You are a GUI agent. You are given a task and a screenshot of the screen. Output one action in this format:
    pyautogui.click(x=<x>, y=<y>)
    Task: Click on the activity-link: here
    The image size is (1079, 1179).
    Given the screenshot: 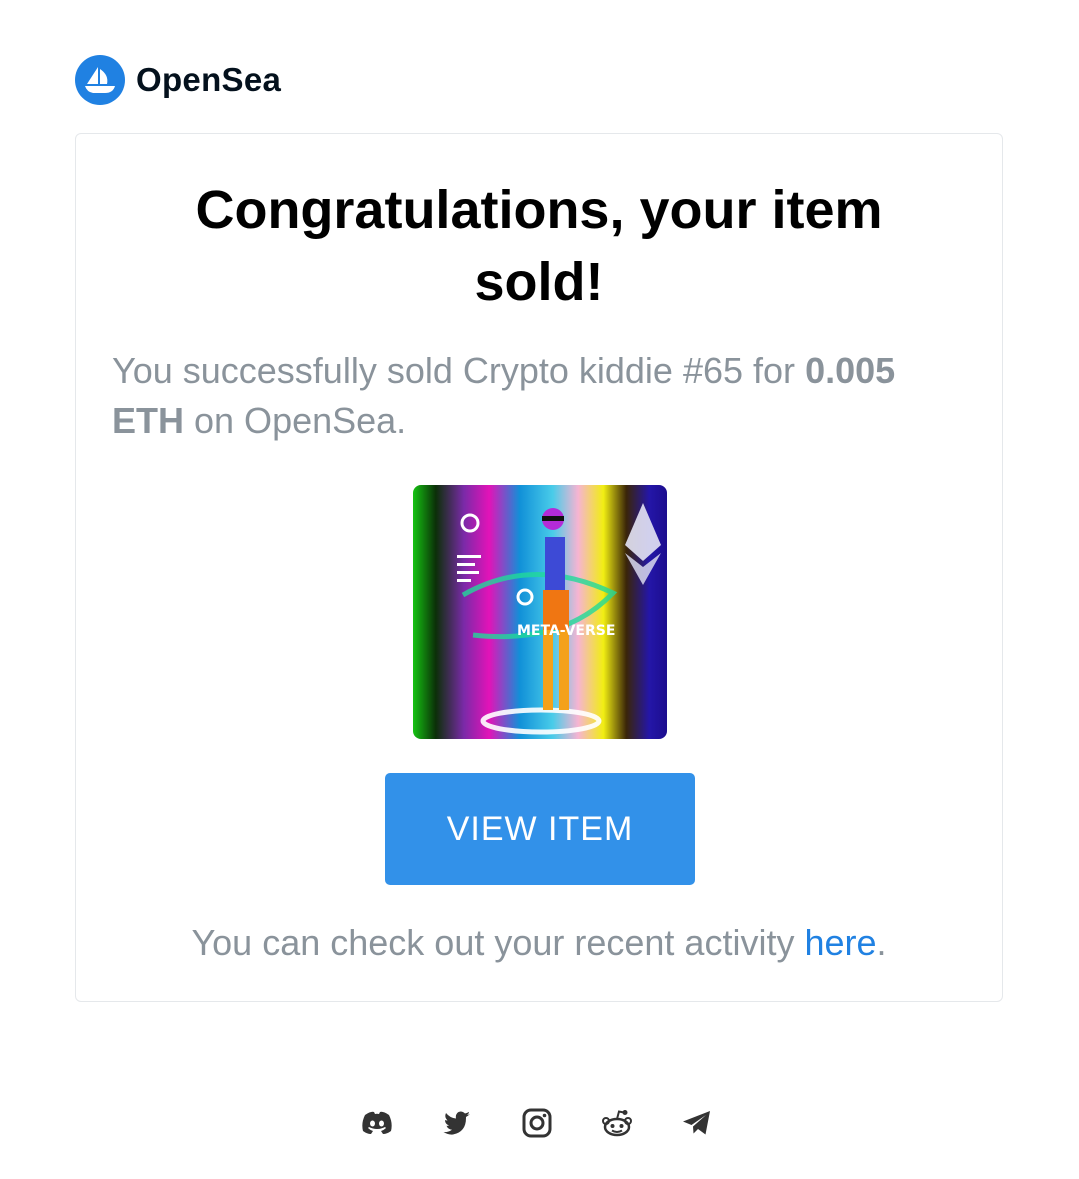 What is the action you would take?
    pyautogui.click(x=840, y=942)
    